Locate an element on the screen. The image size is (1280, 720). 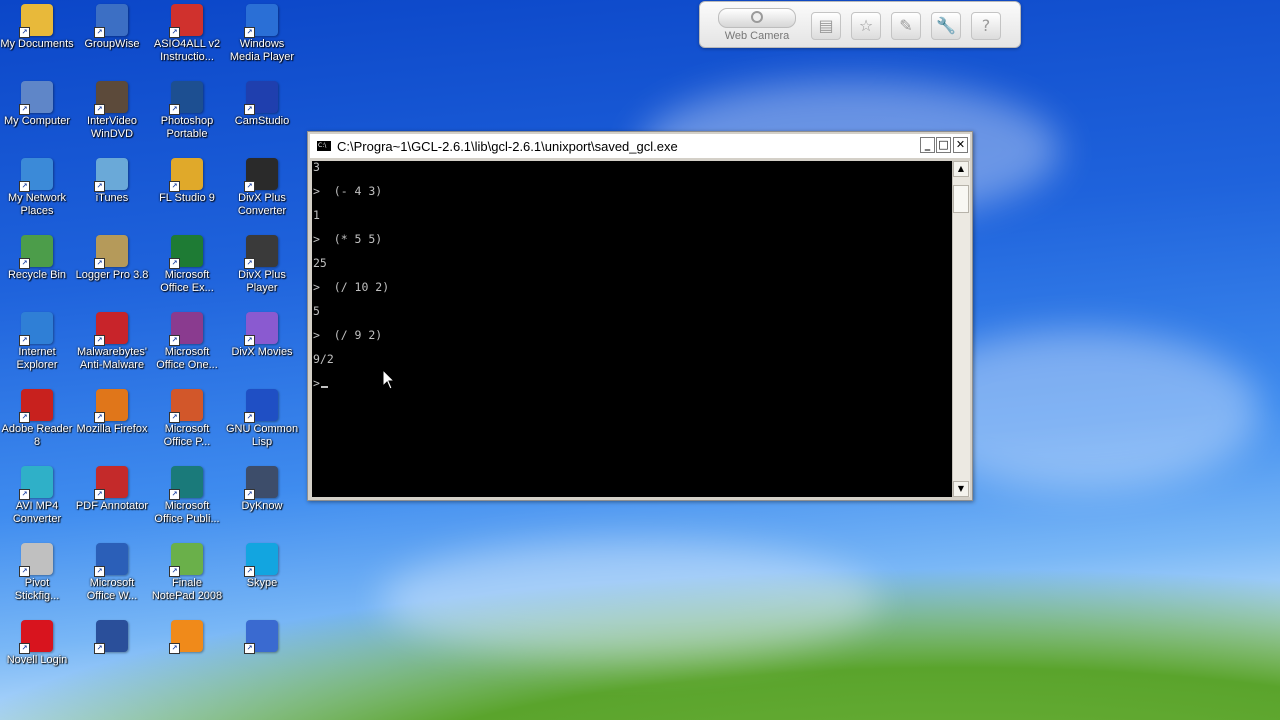
desktop-icon: ↗ My Computer is located at coordinates (37, 103).